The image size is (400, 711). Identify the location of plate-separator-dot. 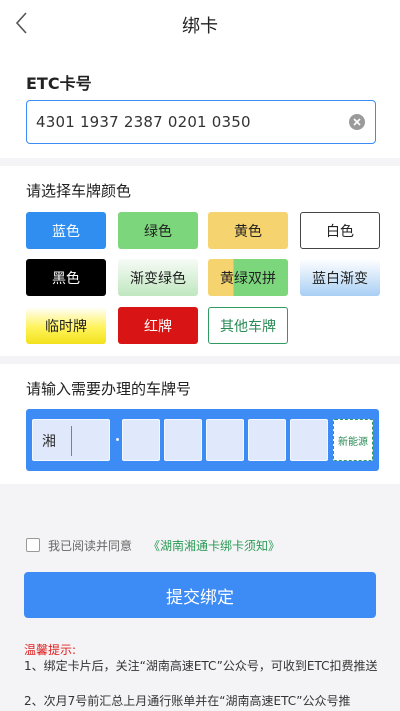
(117, 439).